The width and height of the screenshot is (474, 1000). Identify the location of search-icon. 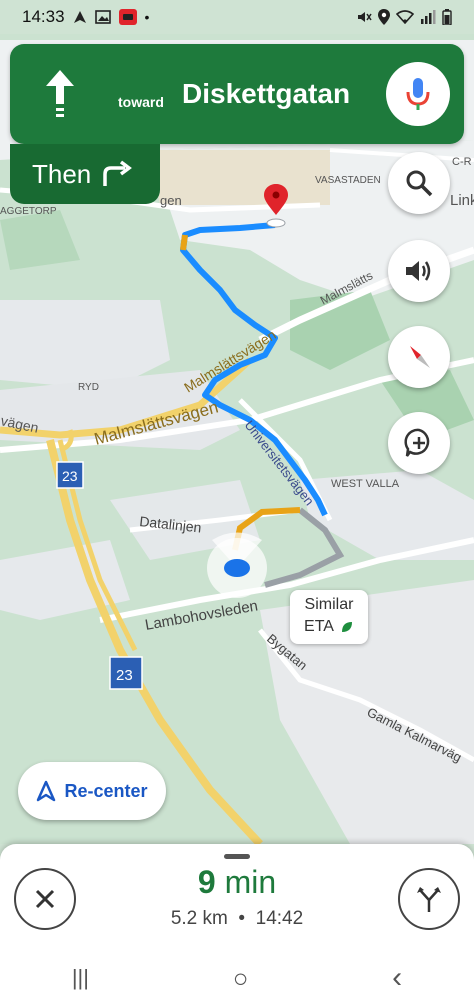
(419, 183).